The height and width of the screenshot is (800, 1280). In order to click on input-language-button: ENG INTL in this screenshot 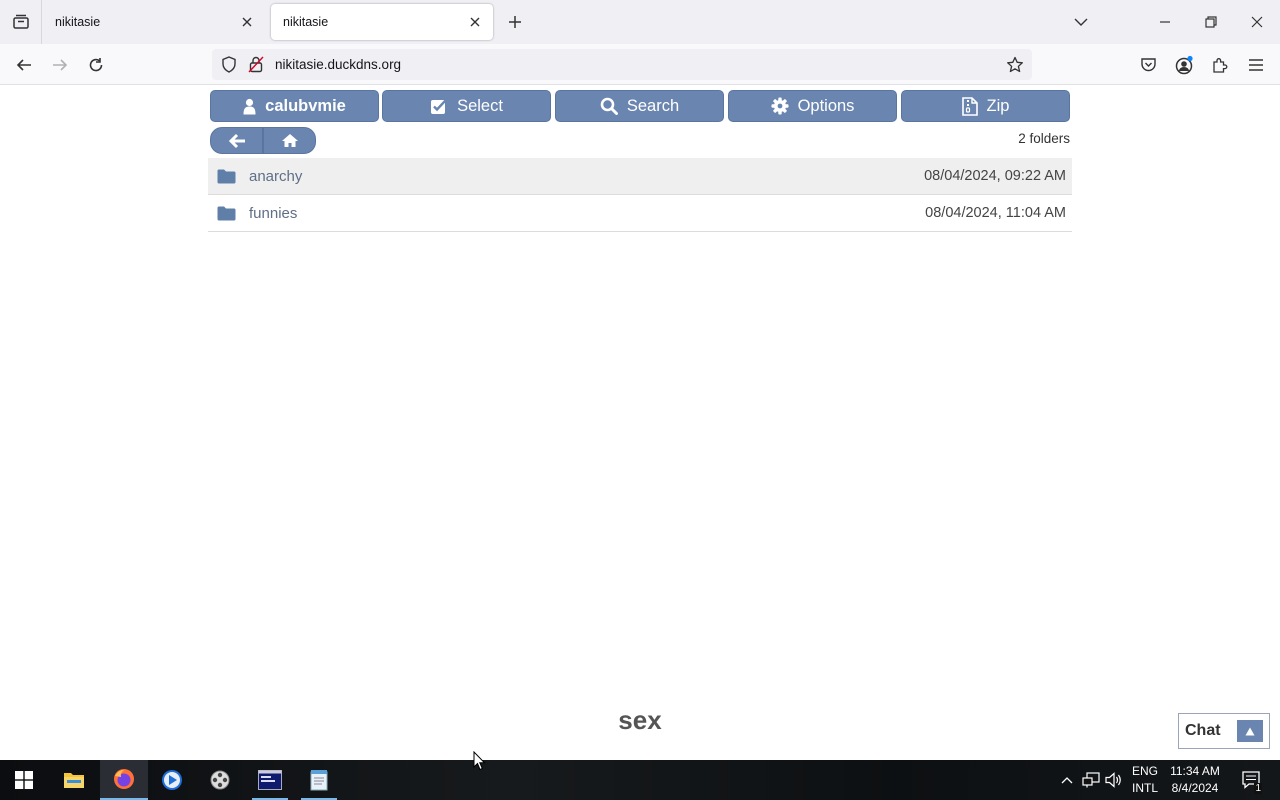, I will do `click(1145, 780)`.